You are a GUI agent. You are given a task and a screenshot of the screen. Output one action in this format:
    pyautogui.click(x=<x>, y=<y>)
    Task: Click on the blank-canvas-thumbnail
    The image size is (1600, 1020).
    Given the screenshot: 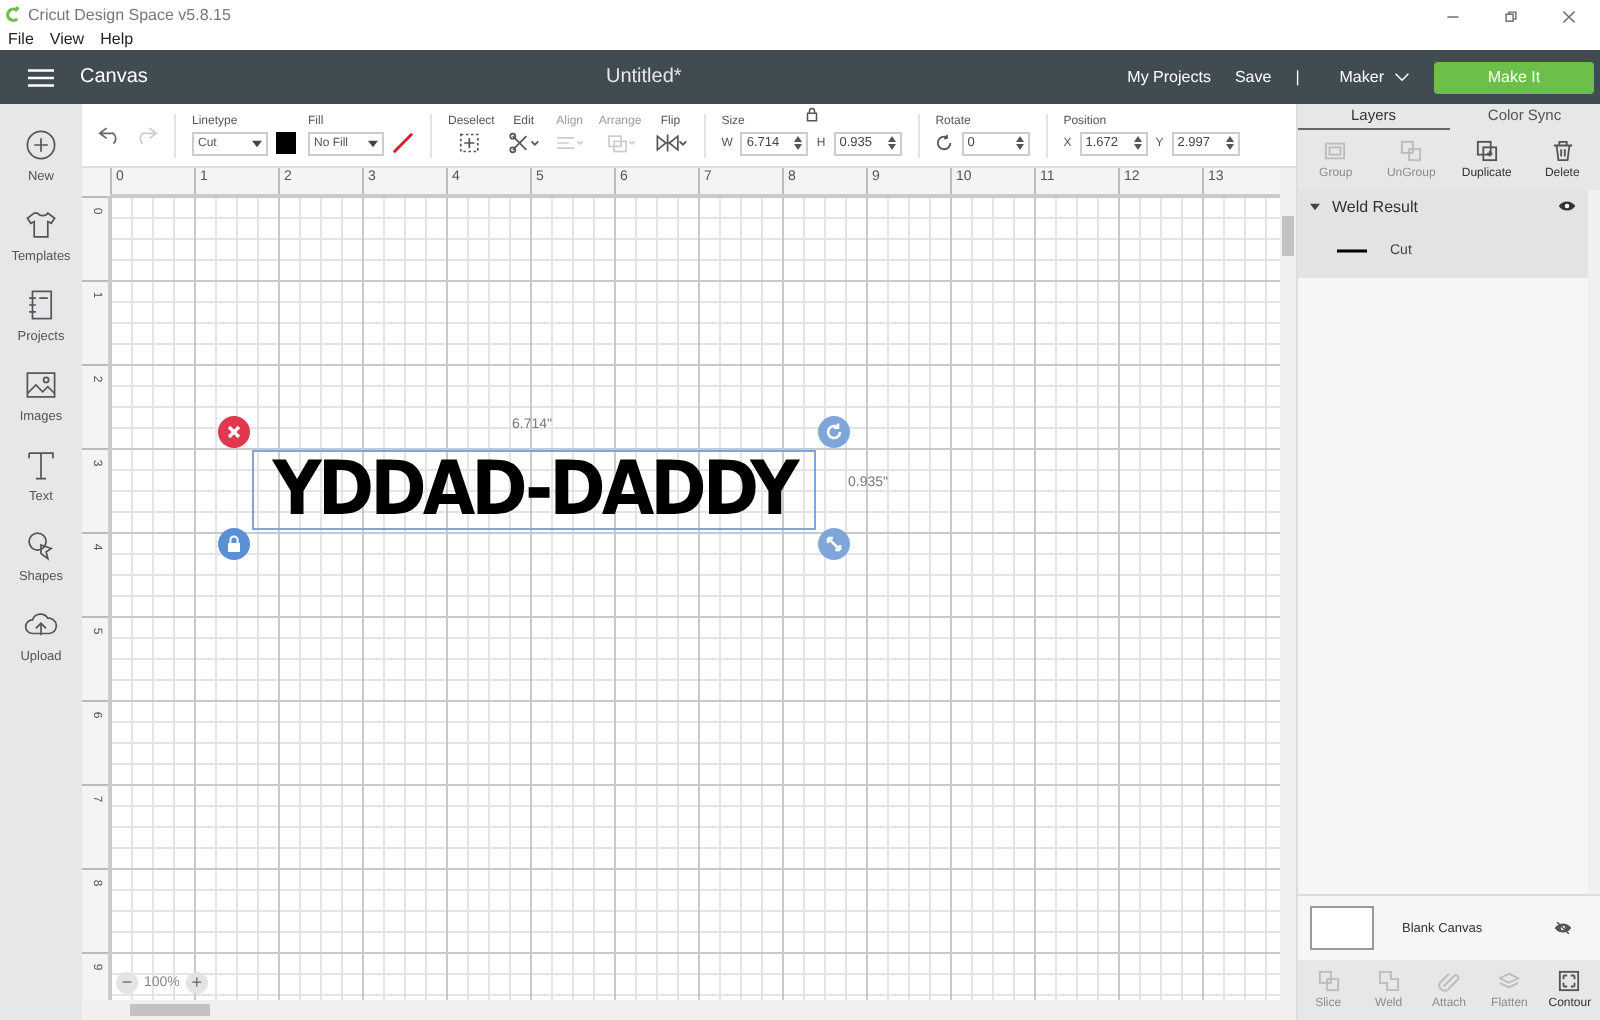 What is the action you would take?
    pyautogui.click(x=1342, y=928)
    